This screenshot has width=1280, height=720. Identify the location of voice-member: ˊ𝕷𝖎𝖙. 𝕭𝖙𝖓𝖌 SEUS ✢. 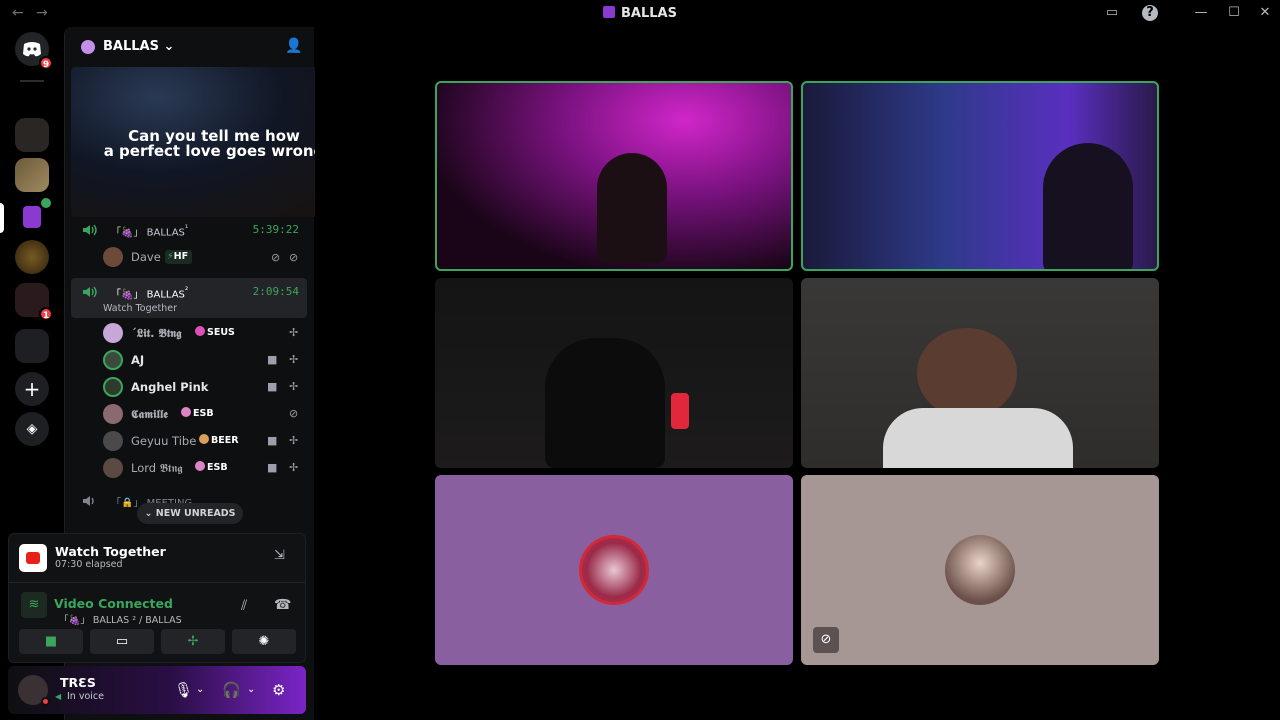
(205, 333).